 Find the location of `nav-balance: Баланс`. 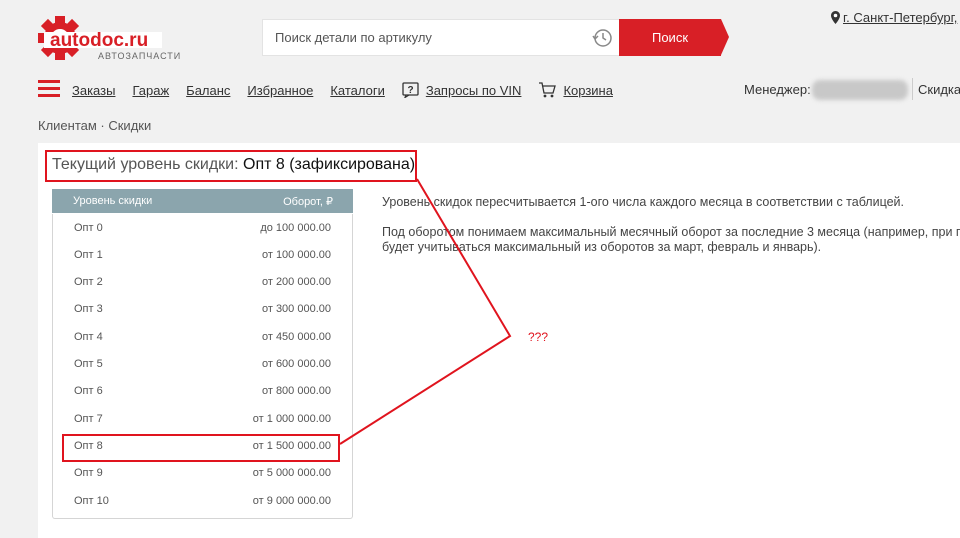

nav-balance: Баланс is located at coordinates (208, 90).